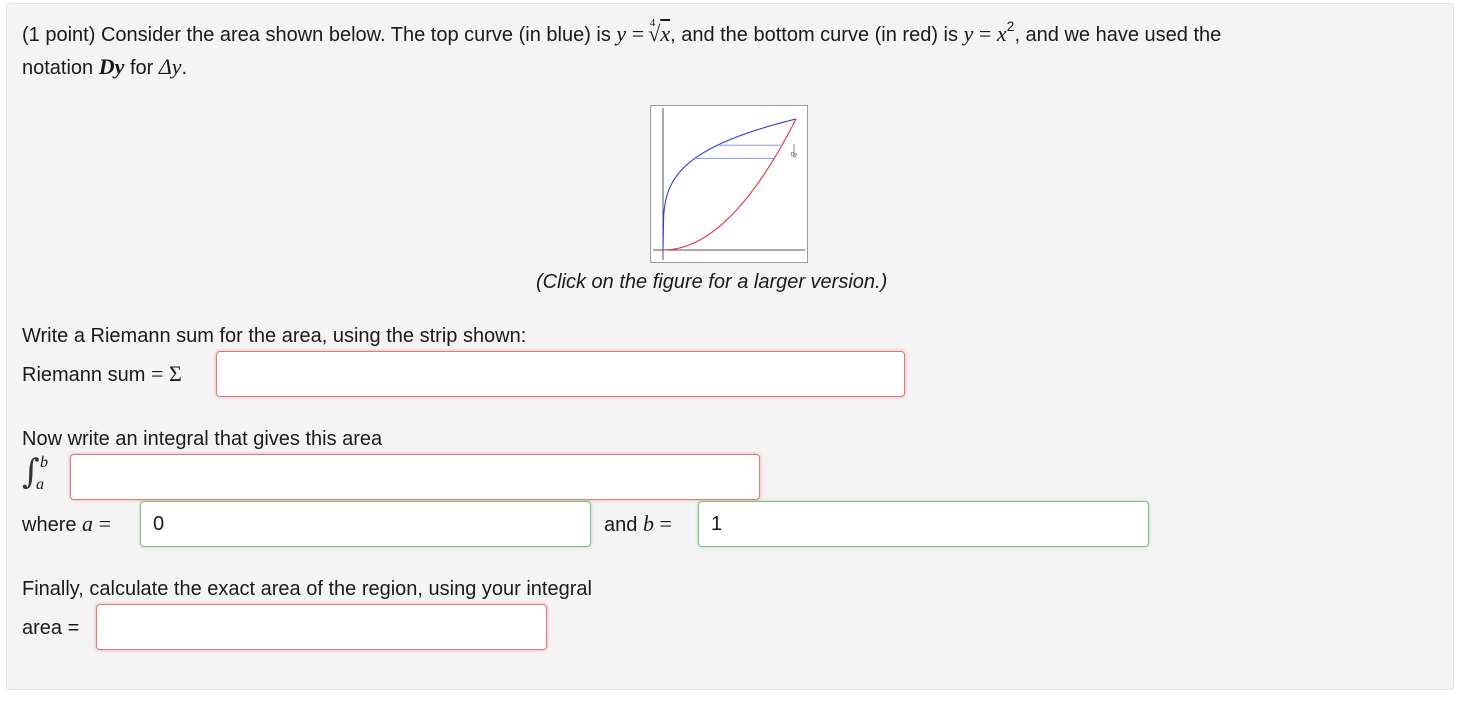 The height and width of the screenshot is (720, 1478). Describe the element at coordinates (652, 22) in the screenshot. I see `root-index: 4` at that location.